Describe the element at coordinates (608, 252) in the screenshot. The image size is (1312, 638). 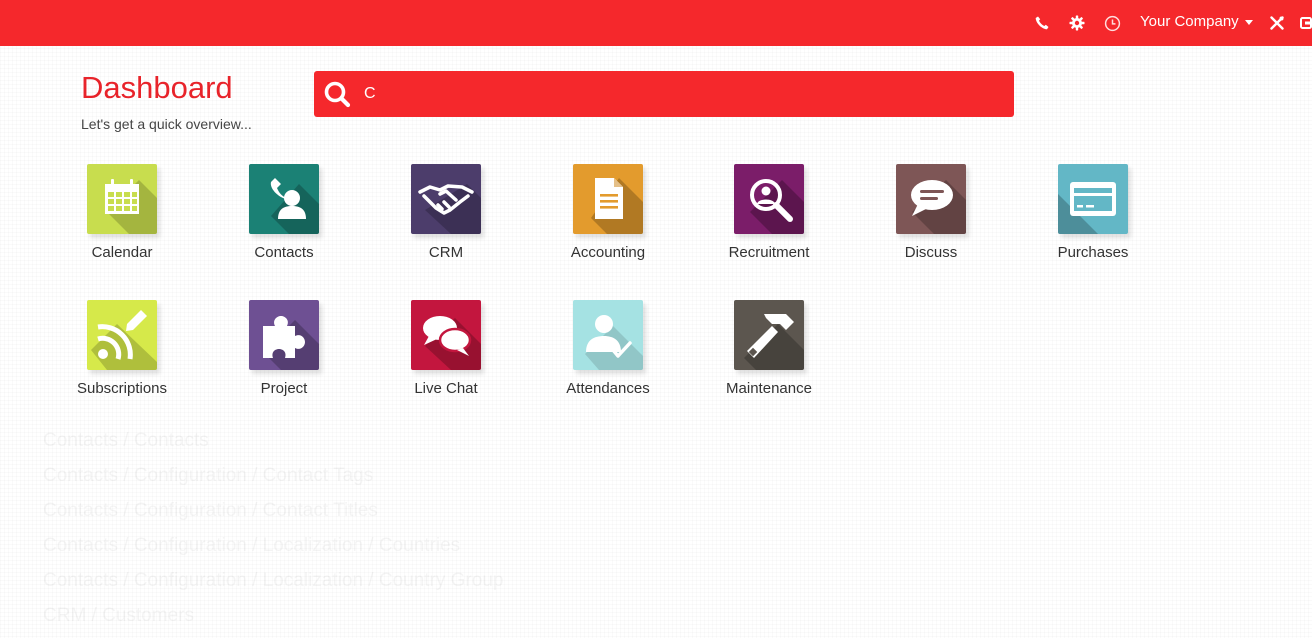
I see `app-label: Accounting` at that location.